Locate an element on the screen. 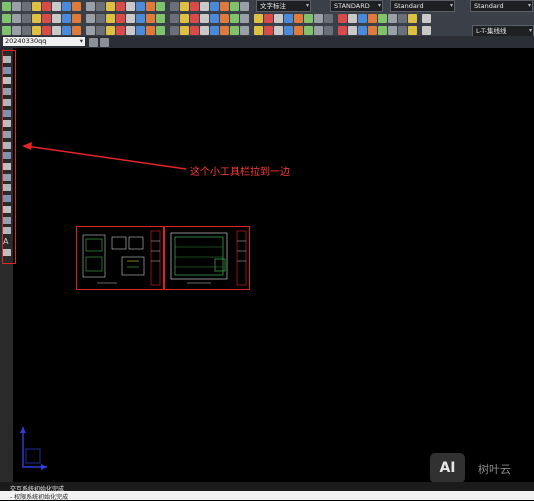 The width and height of the screenshot is (534, 501). command-input-line: - 权限系统初始化完成 is located at coordinates (267, 496).